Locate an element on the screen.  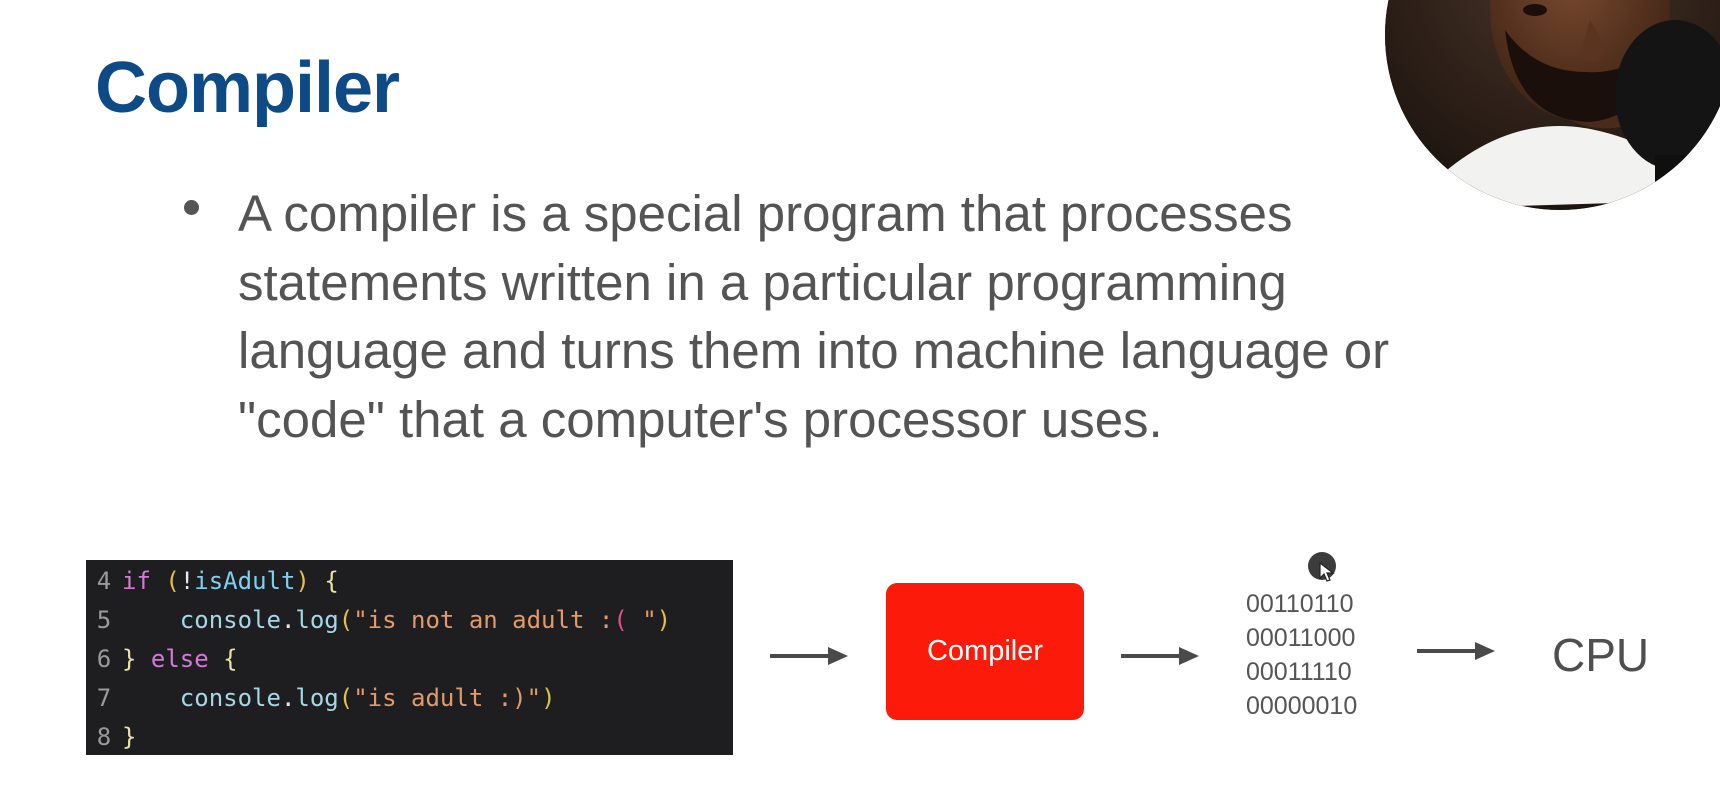
slide-title: Compiler is located at coordinates (247, 88).